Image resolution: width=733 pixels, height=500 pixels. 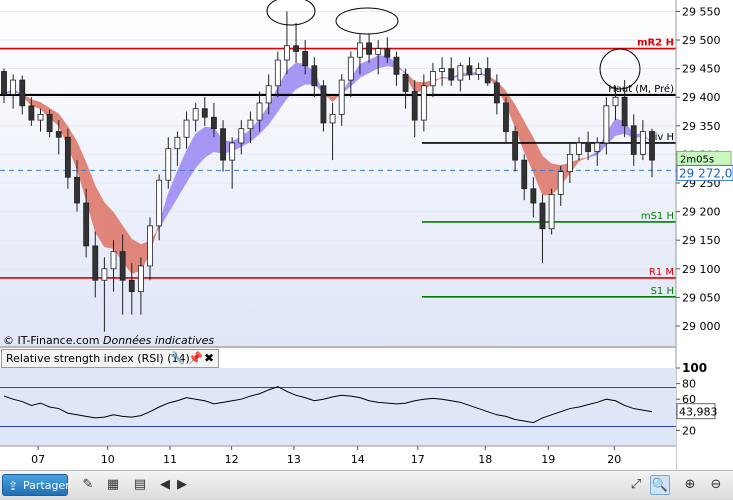 I want to click on close-icon: ✖, so click(x=209, y=358).